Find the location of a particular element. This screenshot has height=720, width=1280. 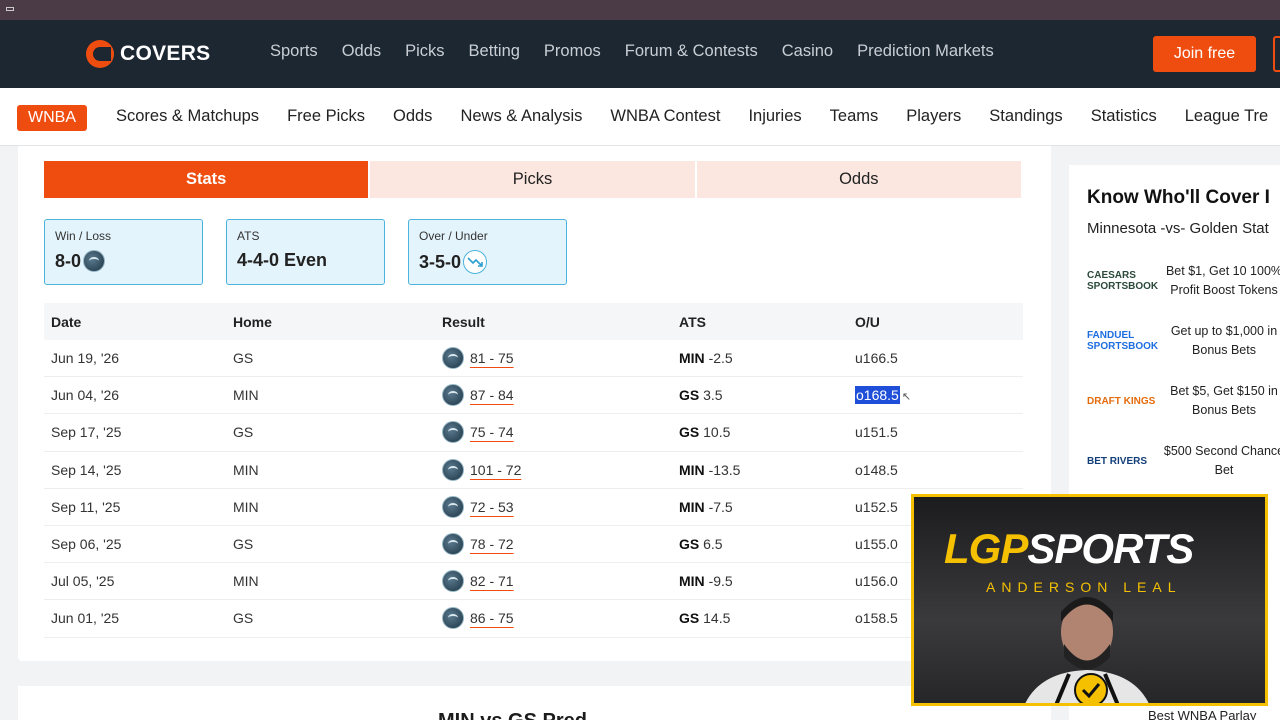

header-date: Date is located at coordinates (66, 321).